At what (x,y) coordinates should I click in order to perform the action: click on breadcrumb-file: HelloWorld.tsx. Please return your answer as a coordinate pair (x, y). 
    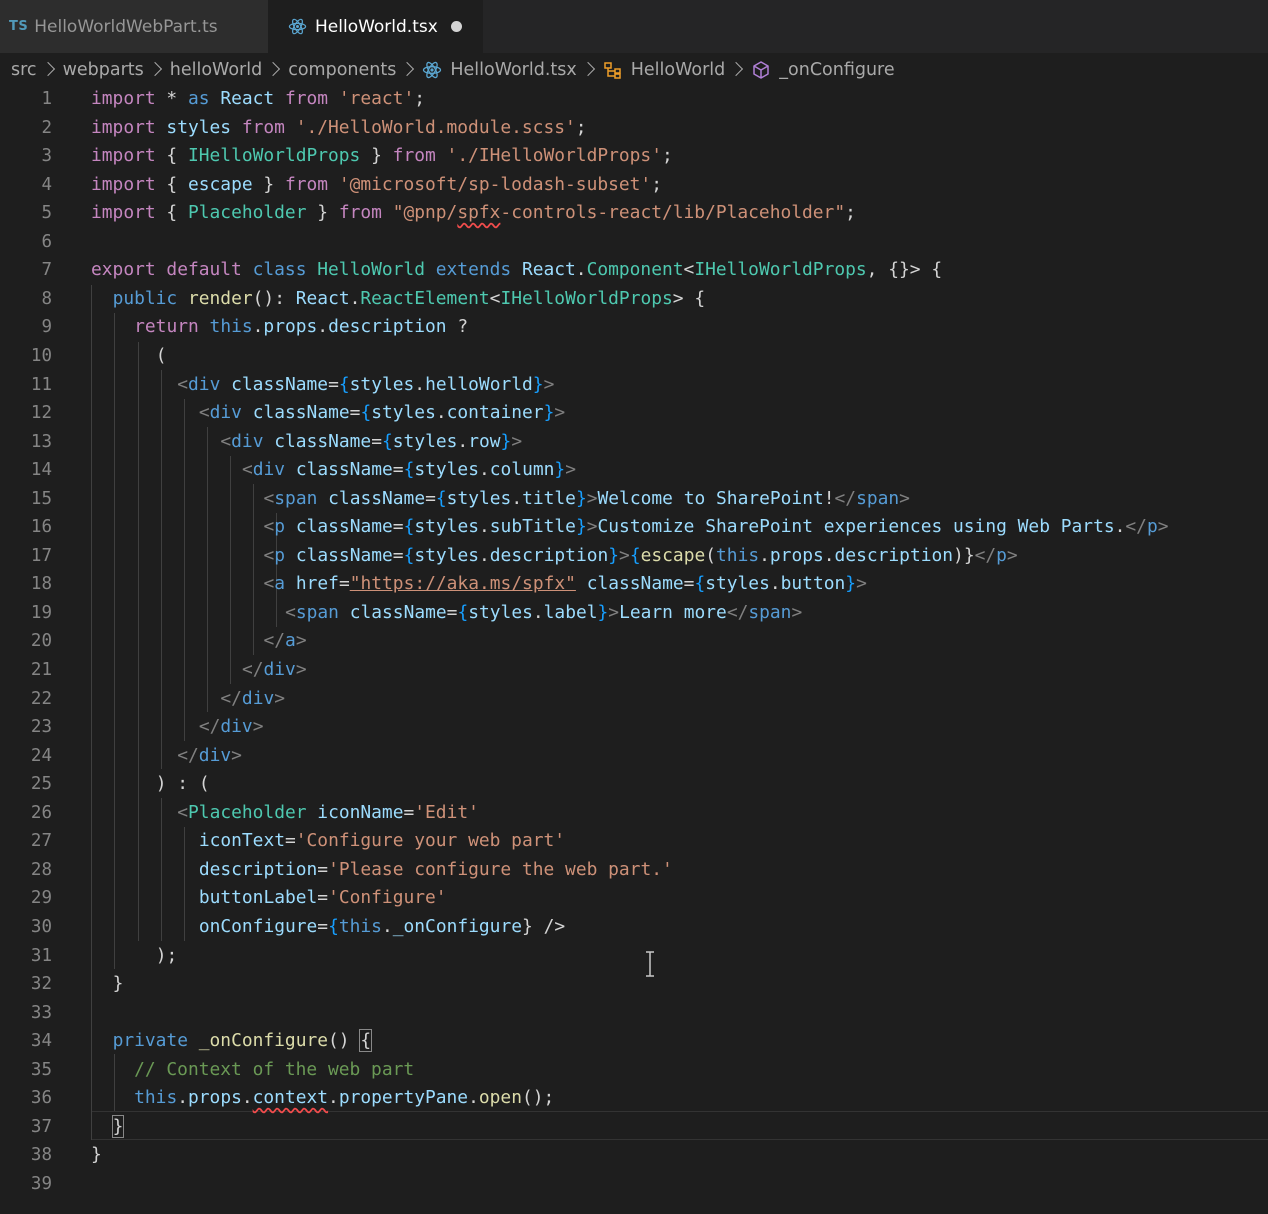
    Looking at the image, I should click on (513, 70).